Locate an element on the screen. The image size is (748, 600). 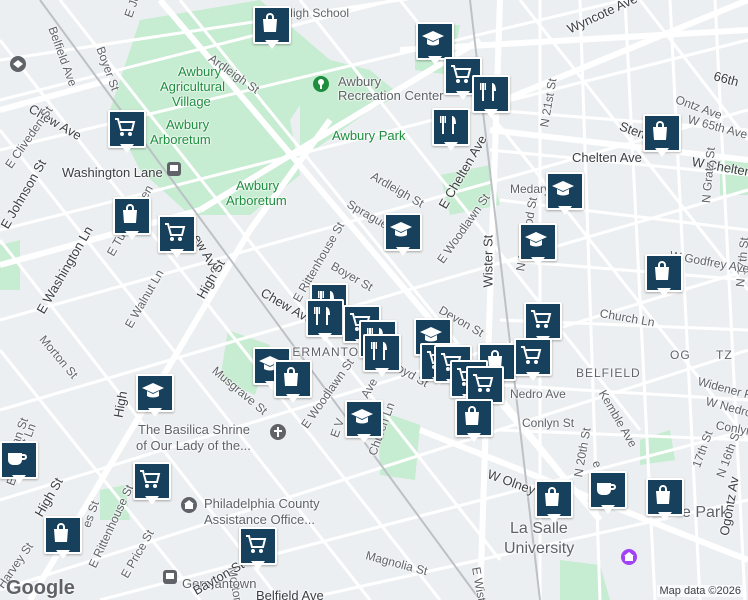
map-label-awbury-agri-2: Agricultural is located at coordinates (193, 86).